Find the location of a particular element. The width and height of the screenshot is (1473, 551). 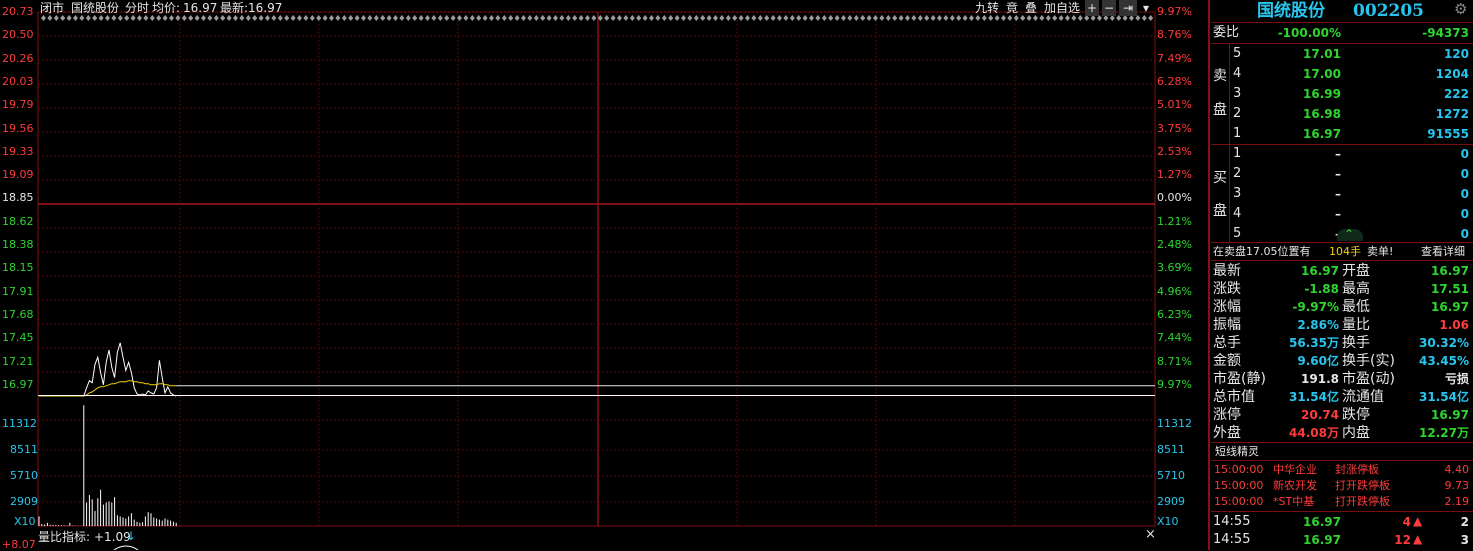

tick-count: 2 is located at coordinates (1464, 522).